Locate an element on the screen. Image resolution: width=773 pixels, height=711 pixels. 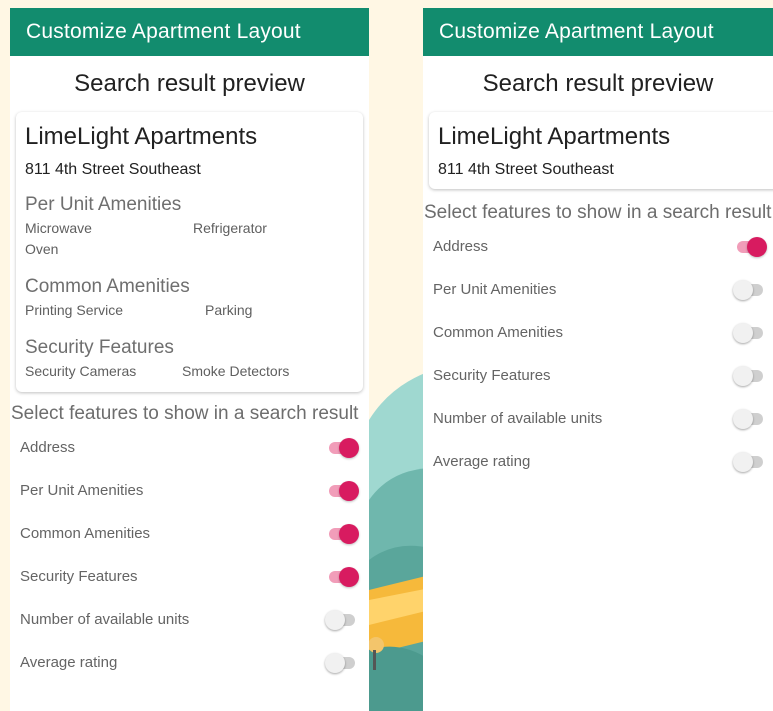
amenity-item: Parking is located at coordinates (229, 310).